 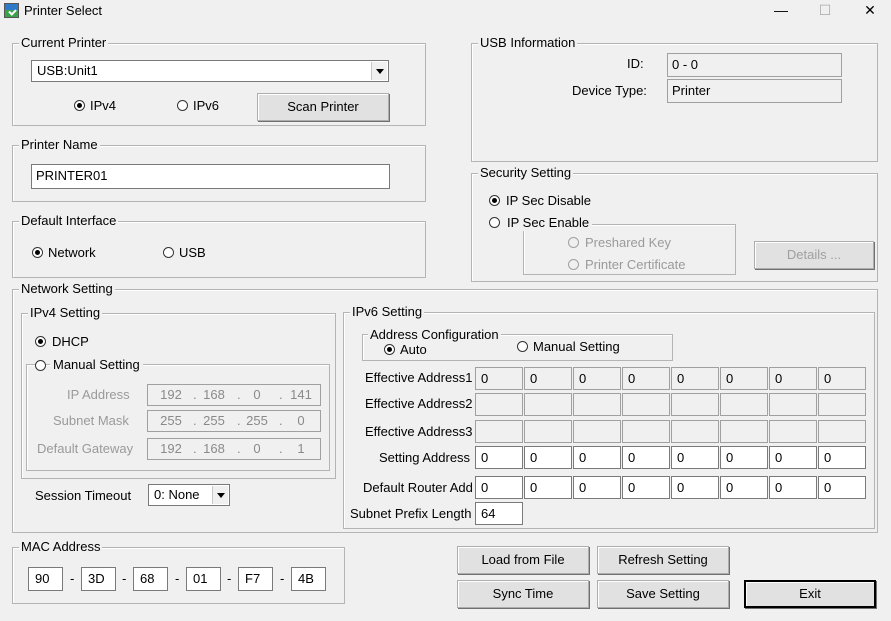 What do you see at coordinates (171, 394) in the screenshot?
I see `ip-octet: 192` at bounding box center [171, 394].